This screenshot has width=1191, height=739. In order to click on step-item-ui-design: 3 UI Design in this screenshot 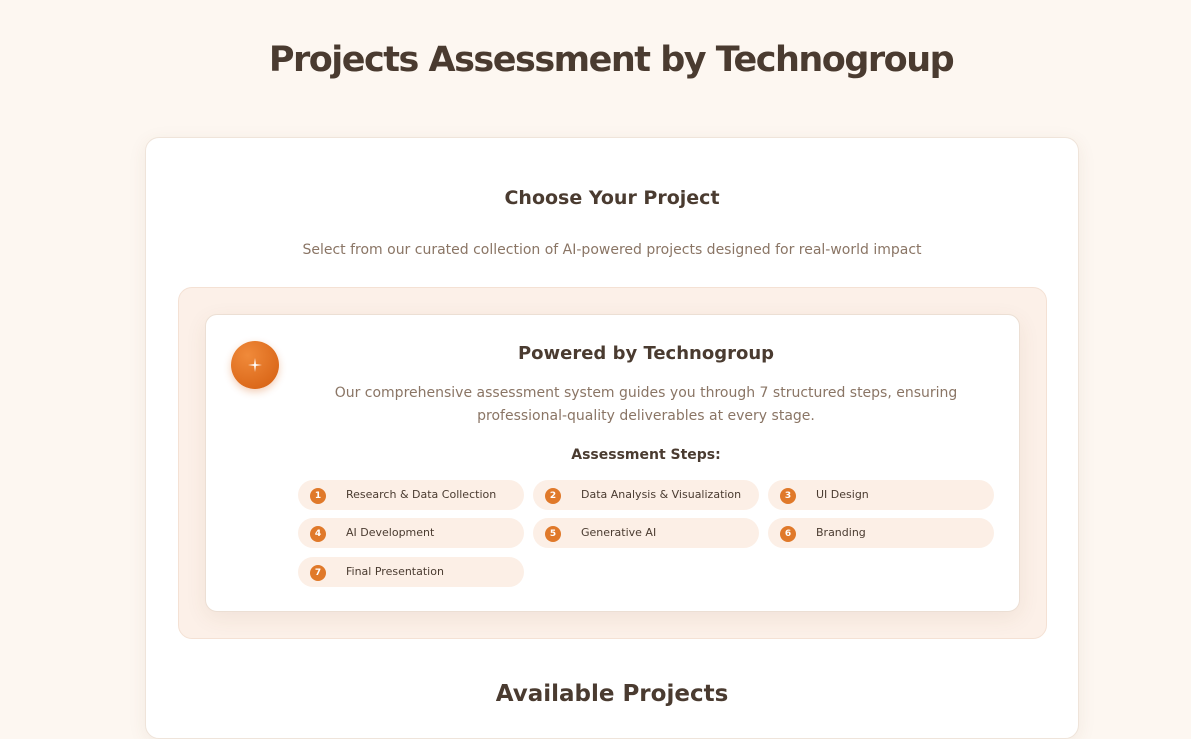, I will do `click(881, 495)`.